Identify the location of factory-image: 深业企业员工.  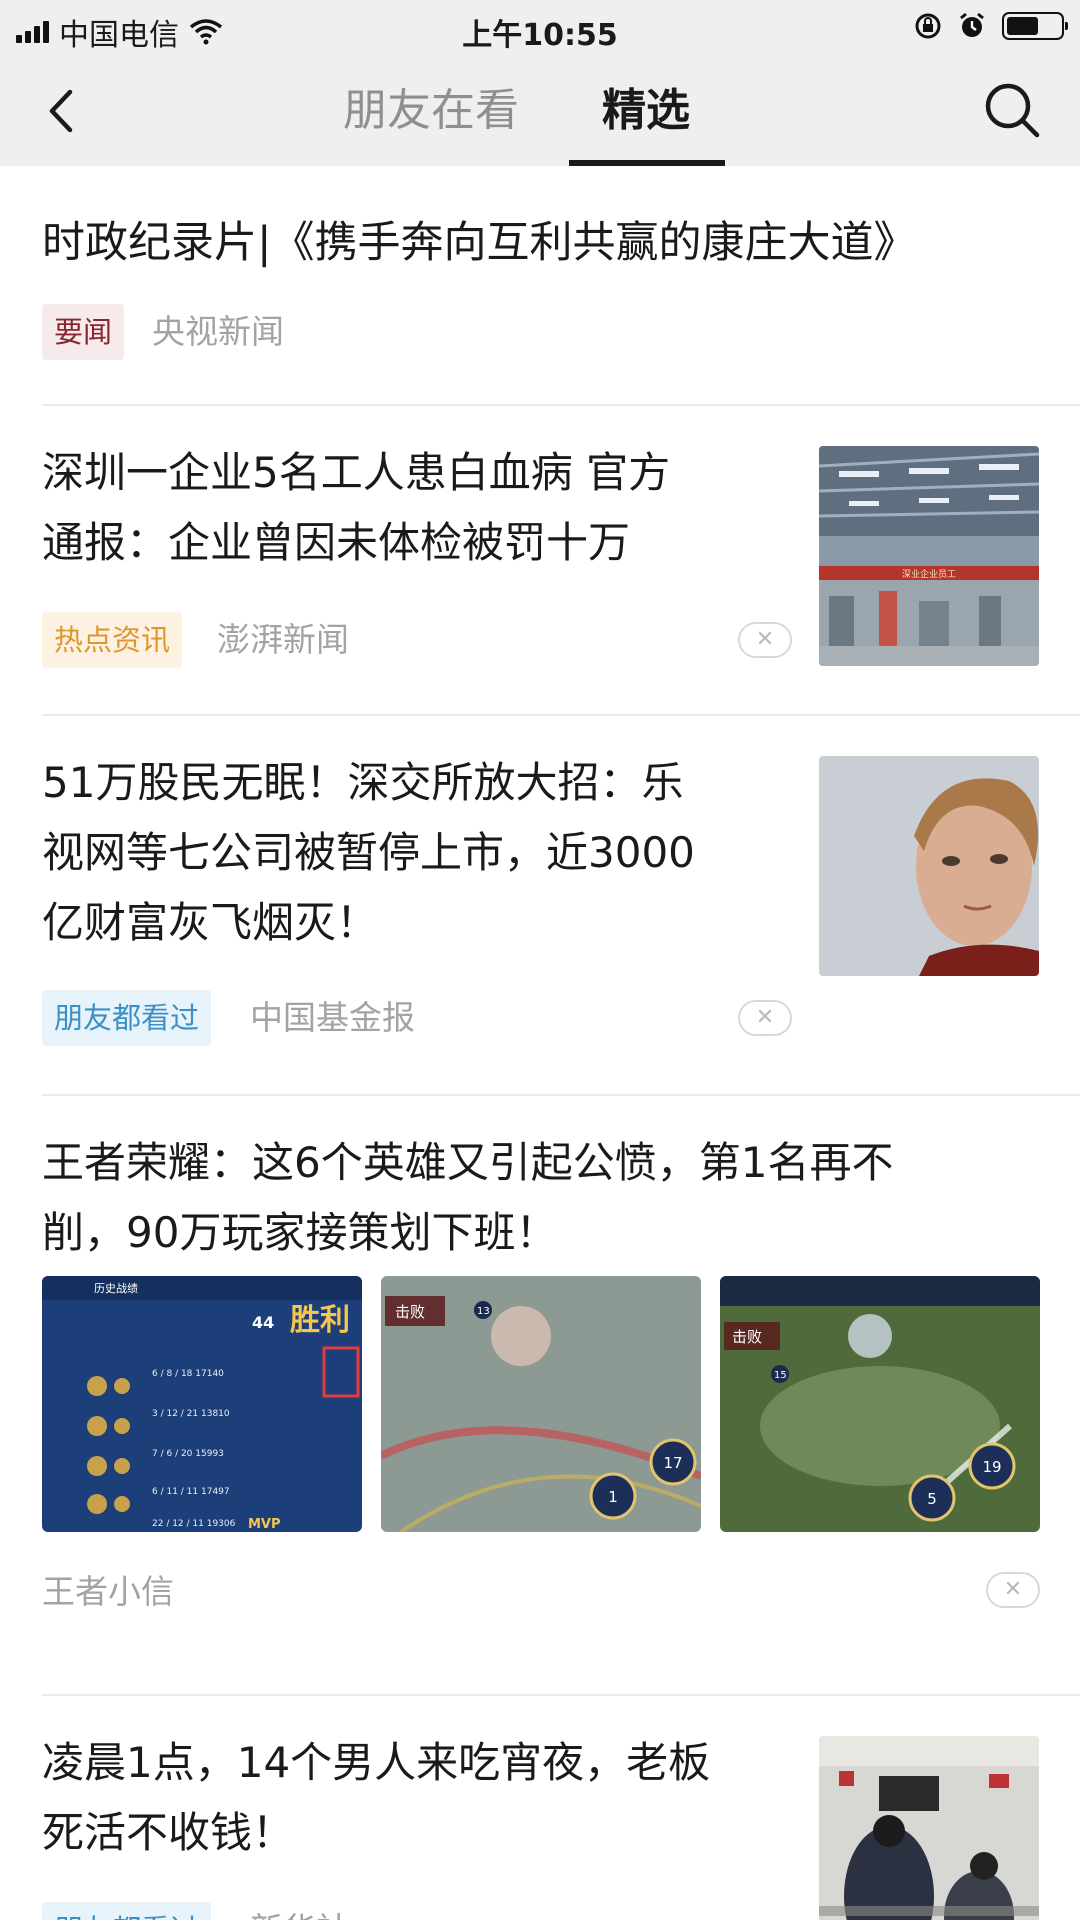
(929, 556).